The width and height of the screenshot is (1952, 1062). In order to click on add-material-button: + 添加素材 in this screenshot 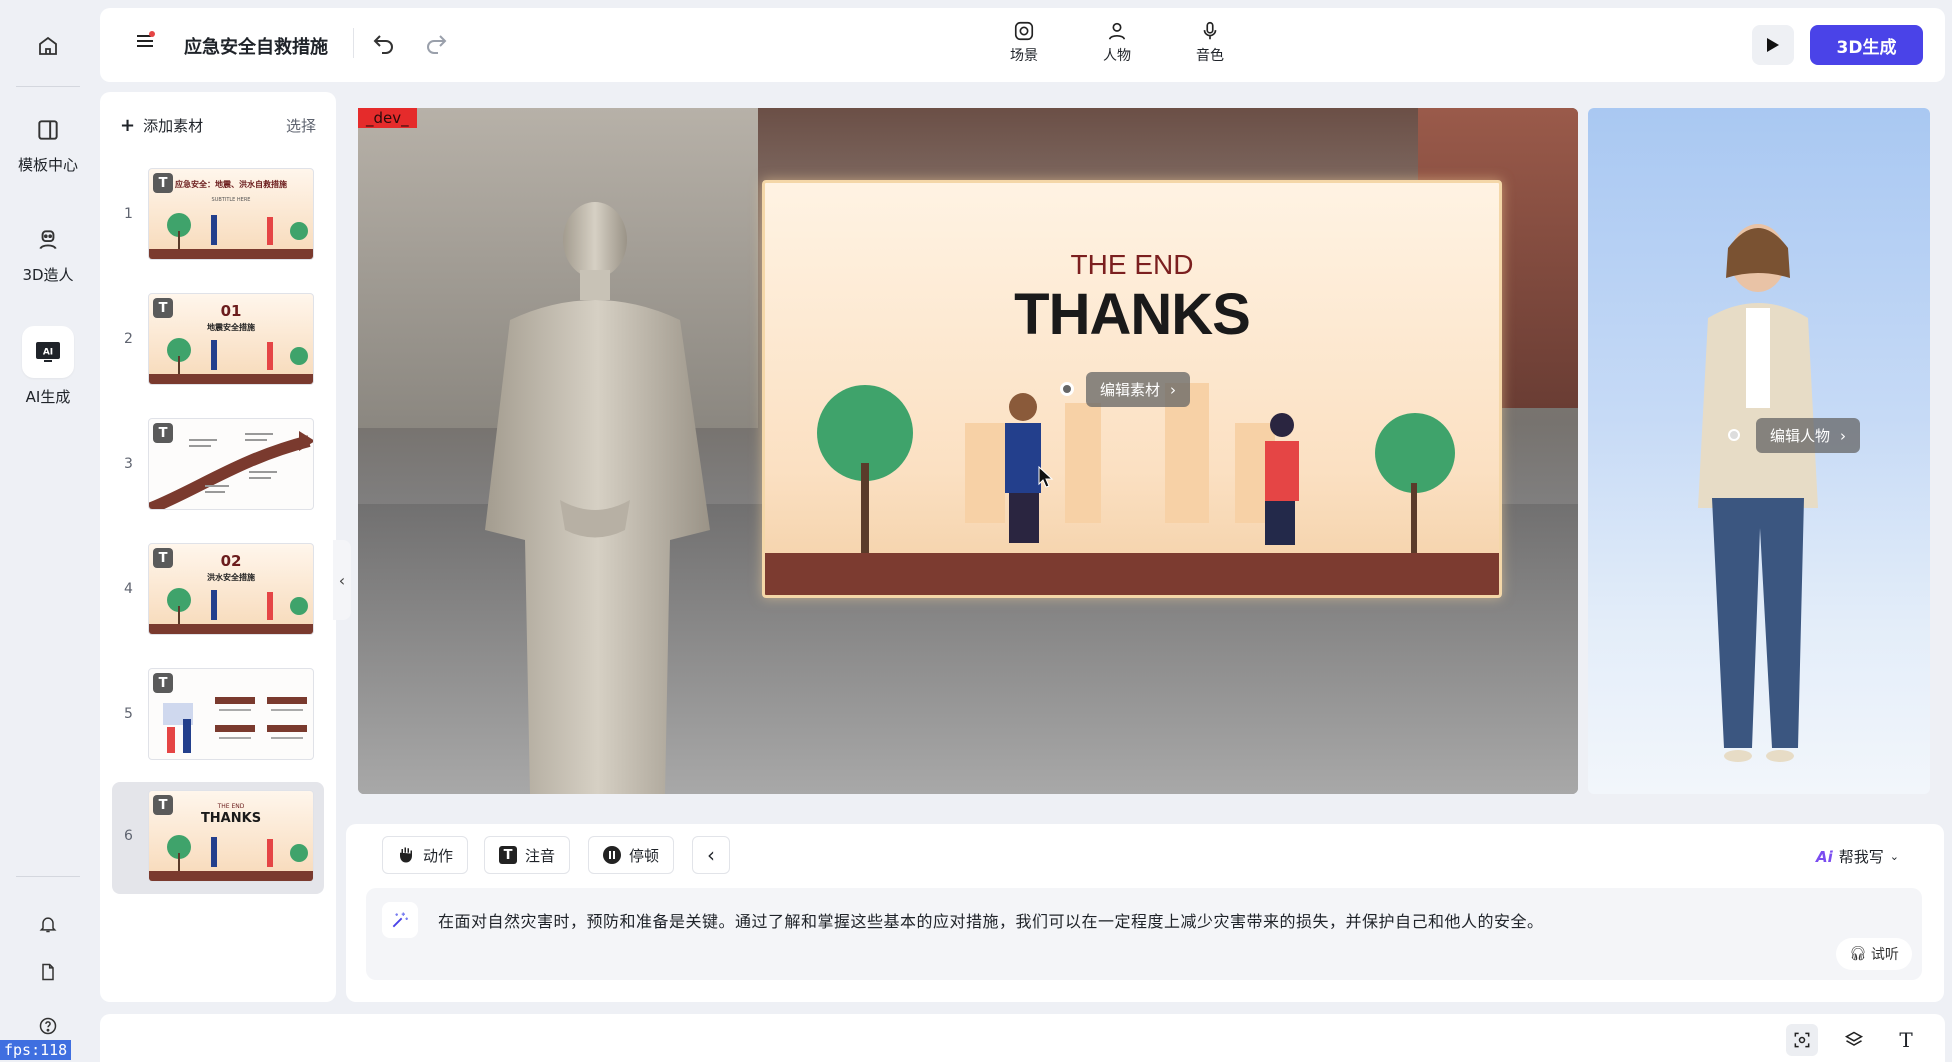, I will do `click(161, 125)`.